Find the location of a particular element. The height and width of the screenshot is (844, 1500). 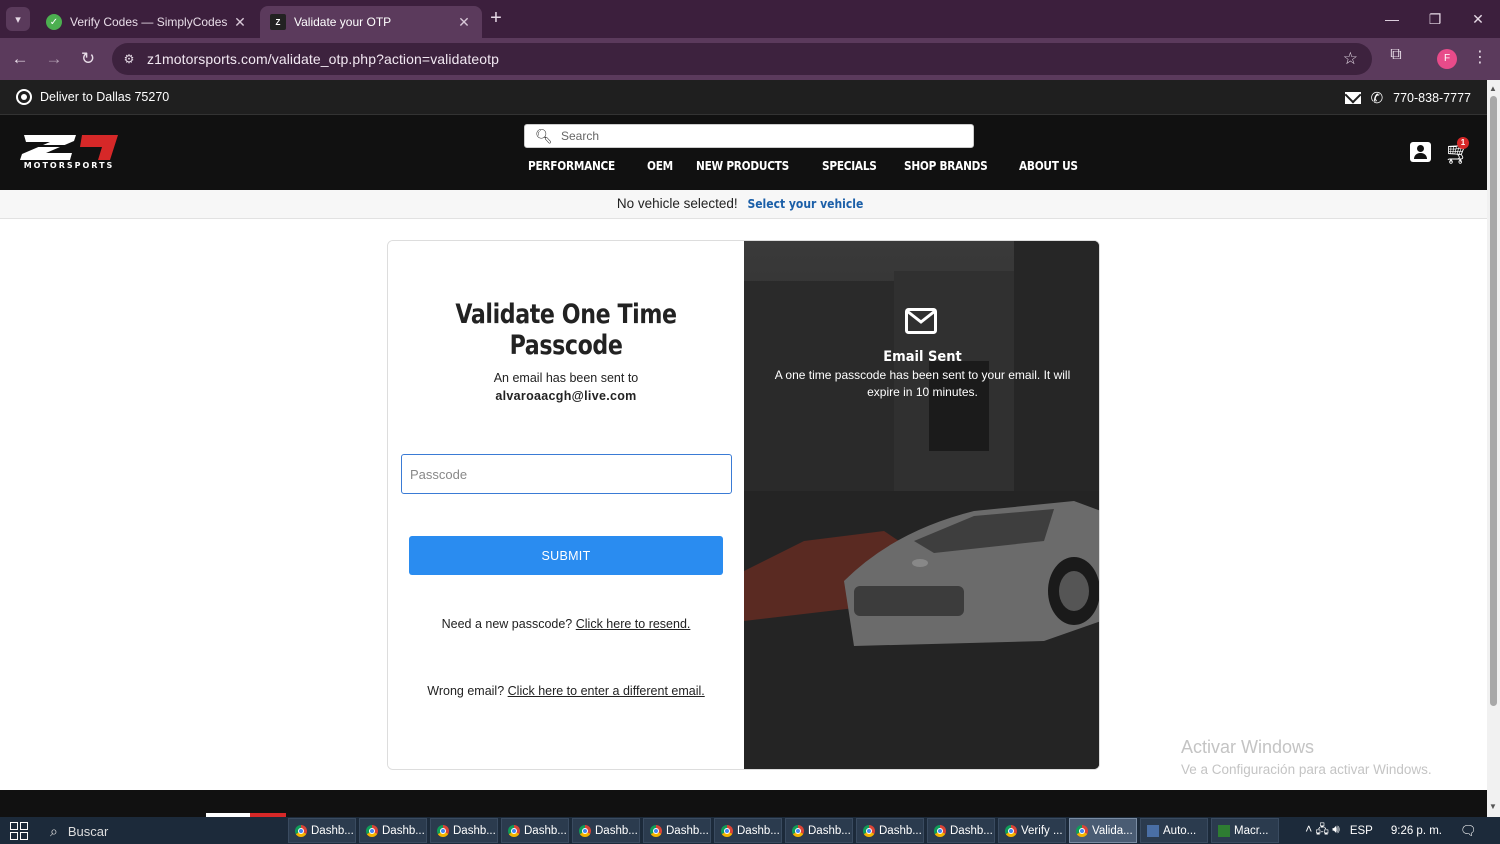

z1-logo-icon: Z is located at coordinates (278, 22).